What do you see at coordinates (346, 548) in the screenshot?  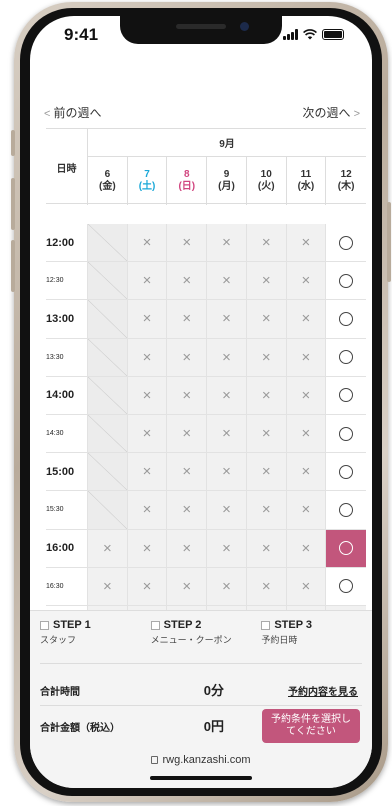 I see `slot-selected` at bounding box center [346, 548].